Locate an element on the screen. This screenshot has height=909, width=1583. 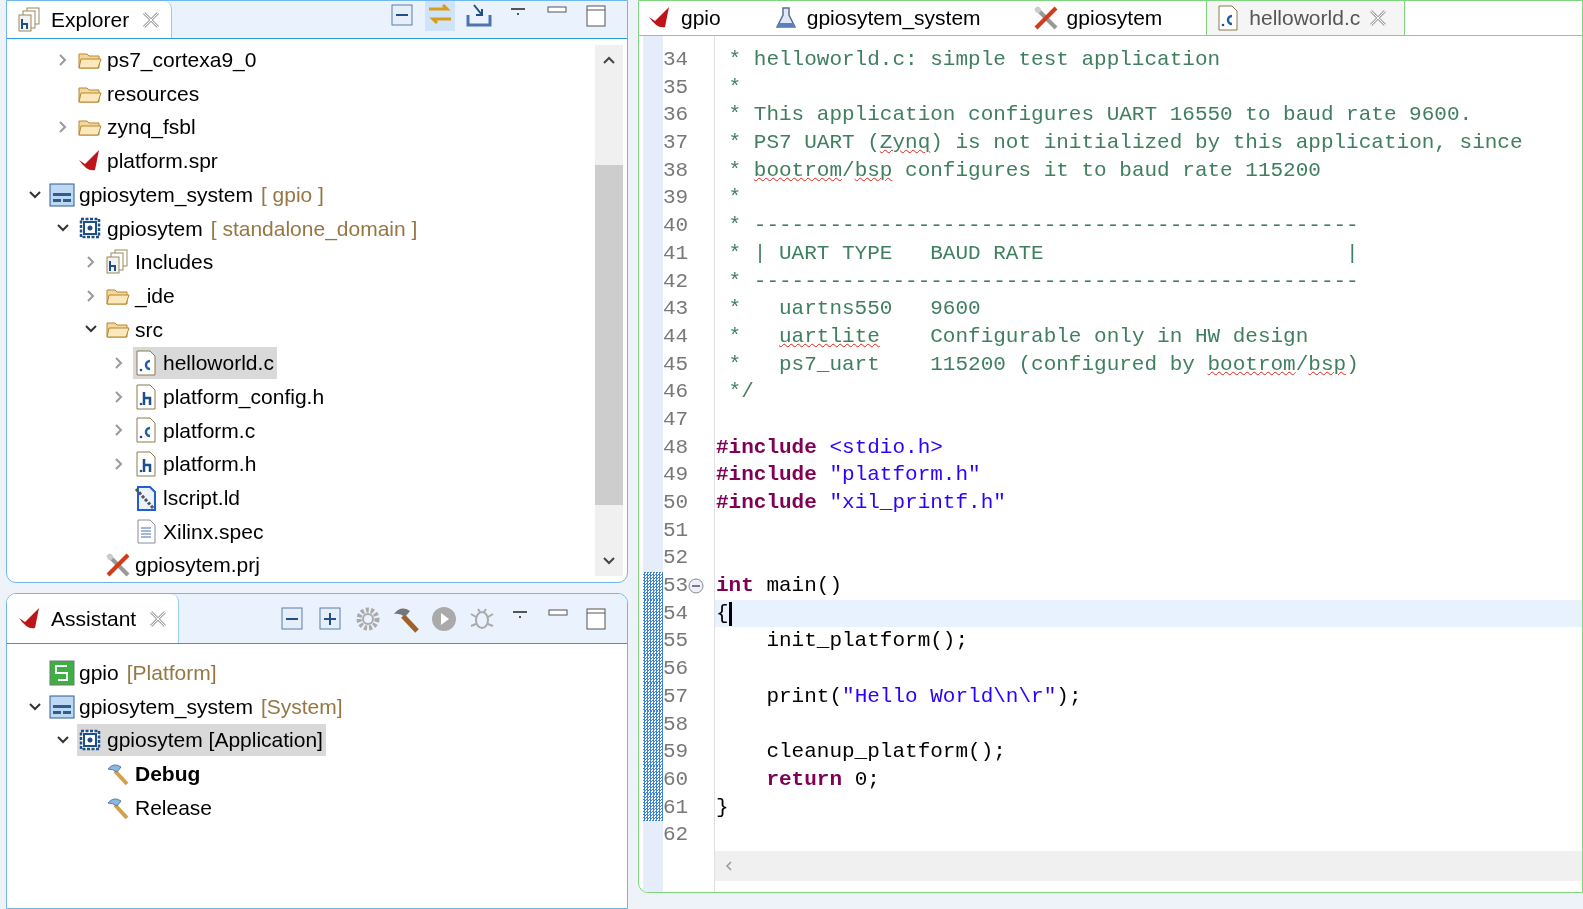
line-number: 41 is located at coordinates (676, 253).